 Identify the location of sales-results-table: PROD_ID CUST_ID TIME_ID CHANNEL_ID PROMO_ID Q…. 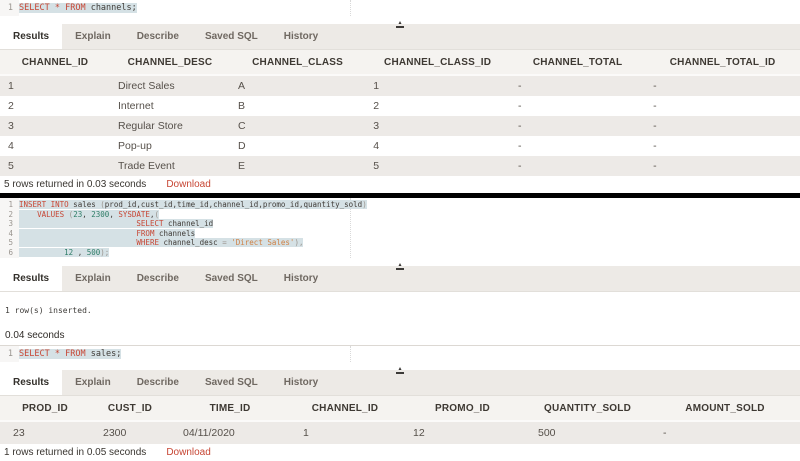
(400, 420).